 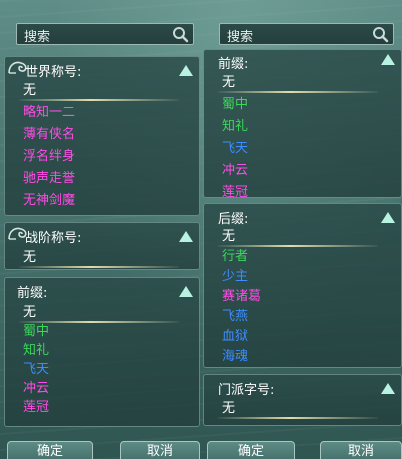 I want to click on sect-title-panel: 门派字号: 无, so click(x=302, y=400).